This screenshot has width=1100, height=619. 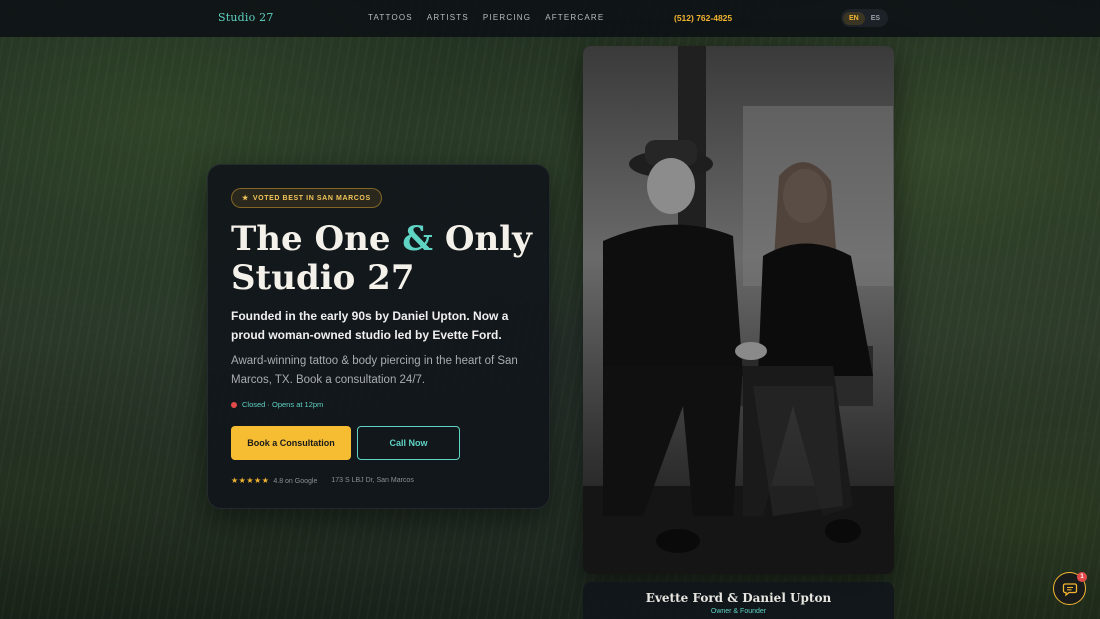 I want to click on open-status-label: Closed · Opens at 12pm, so click(x=283, y=404).